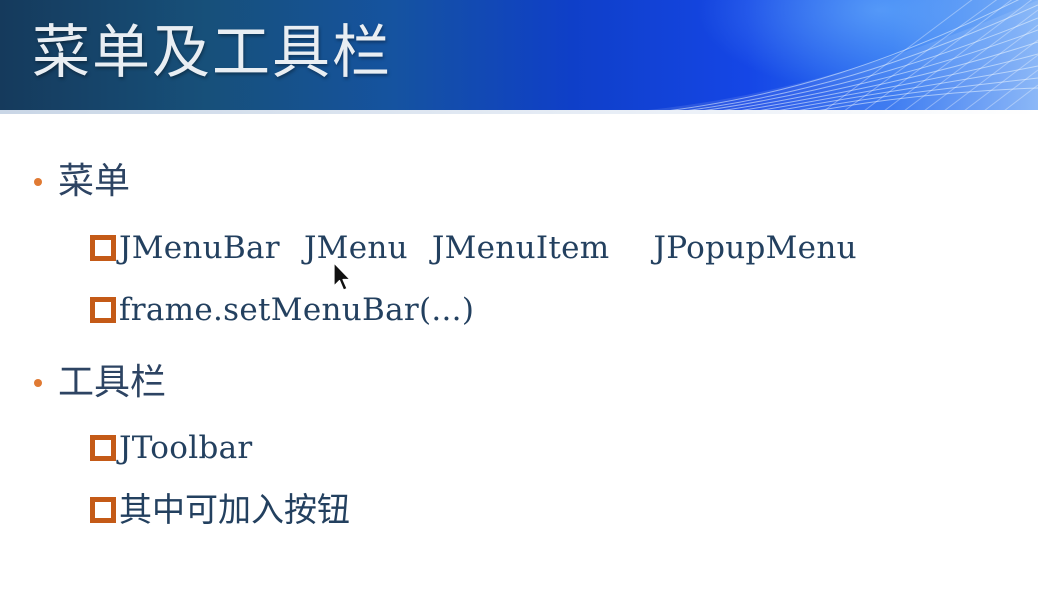 The height and width of the screenshot is (597, 1038). I want to click on bullet-item-toolbar: 工具栏, so click(100, 383).